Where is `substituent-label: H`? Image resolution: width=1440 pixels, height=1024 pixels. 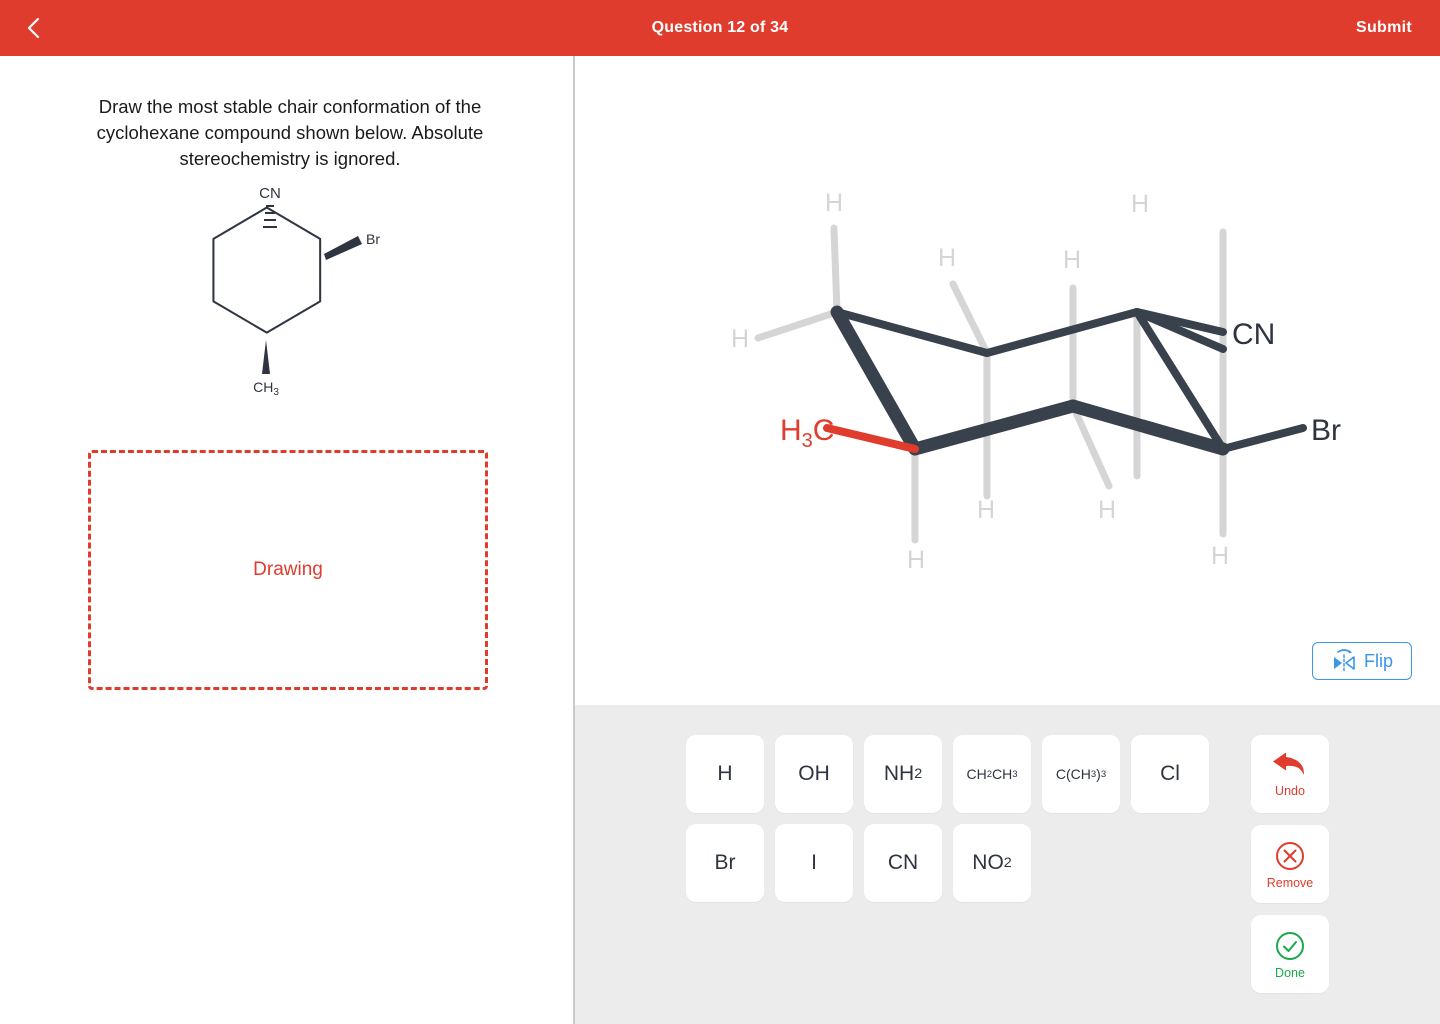 substituent-label: H is located at coordinates (725, 773).